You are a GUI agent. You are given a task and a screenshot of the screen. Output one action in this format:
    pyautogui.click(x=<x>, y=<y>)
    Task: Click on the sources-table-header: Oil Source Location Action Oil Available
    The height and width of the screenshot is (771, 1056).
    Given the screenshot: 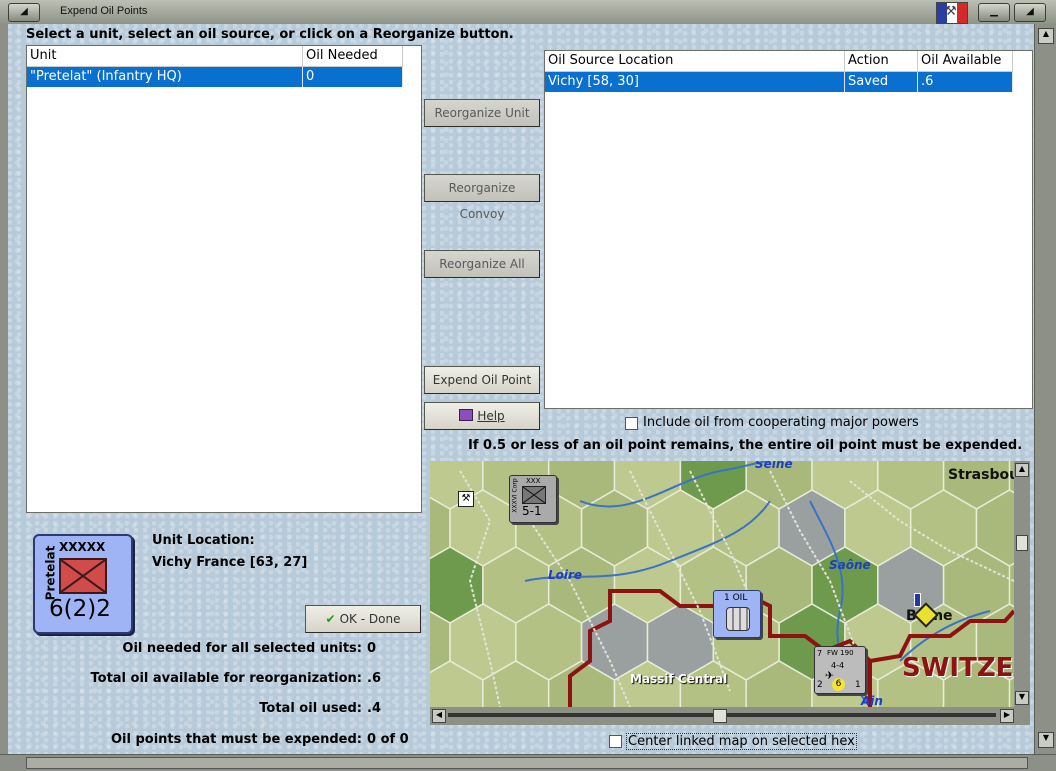 What is the action you would take?
    pyautogui.click(x=779, y=61)
    